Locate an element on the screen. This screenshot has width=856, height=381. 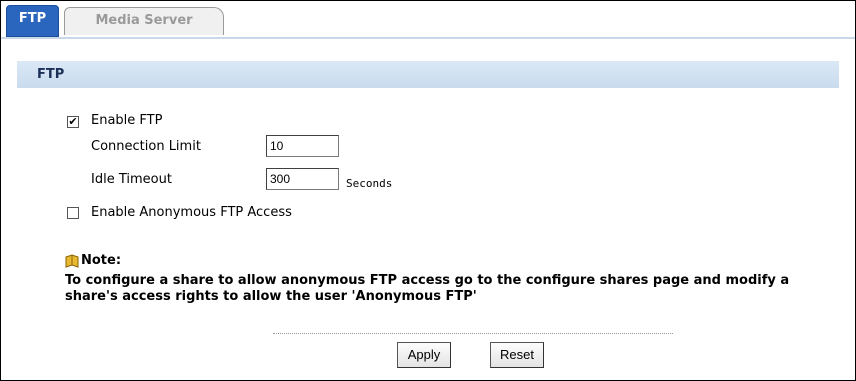
idle-timeout-label: Idle Timeout is located at coordinates (131, 179).